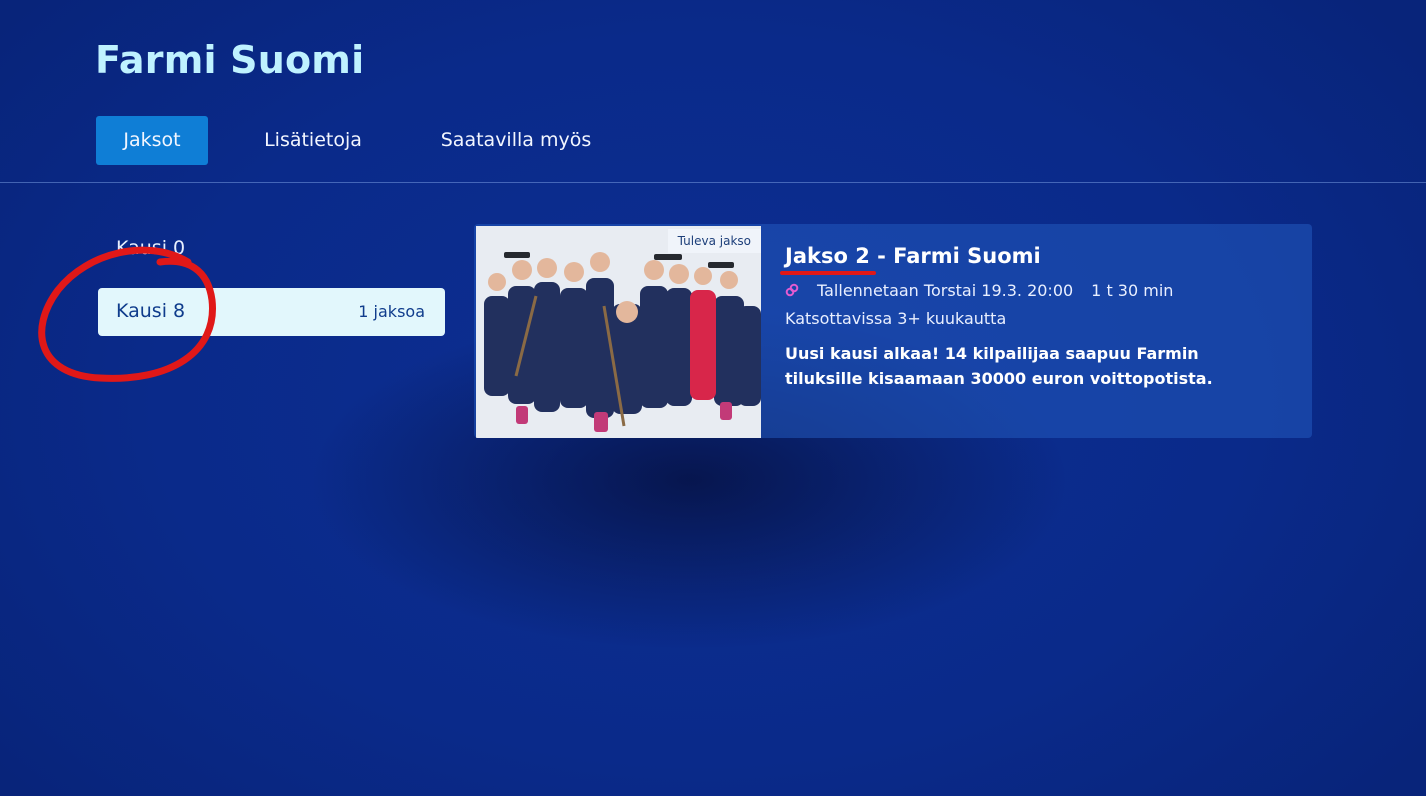 This screenshot has height=796, width=1426. Describe the element at coordinates (151, 248) in the screenshot. I see `season-label: Kausi 0` at that location.